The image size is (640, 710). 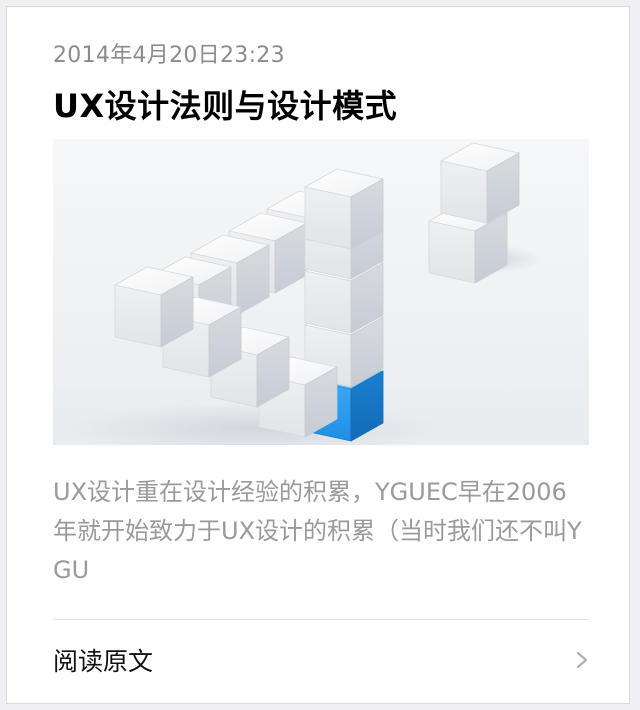 I want to click on chevron-right-icon, so click(x=582, y=660).